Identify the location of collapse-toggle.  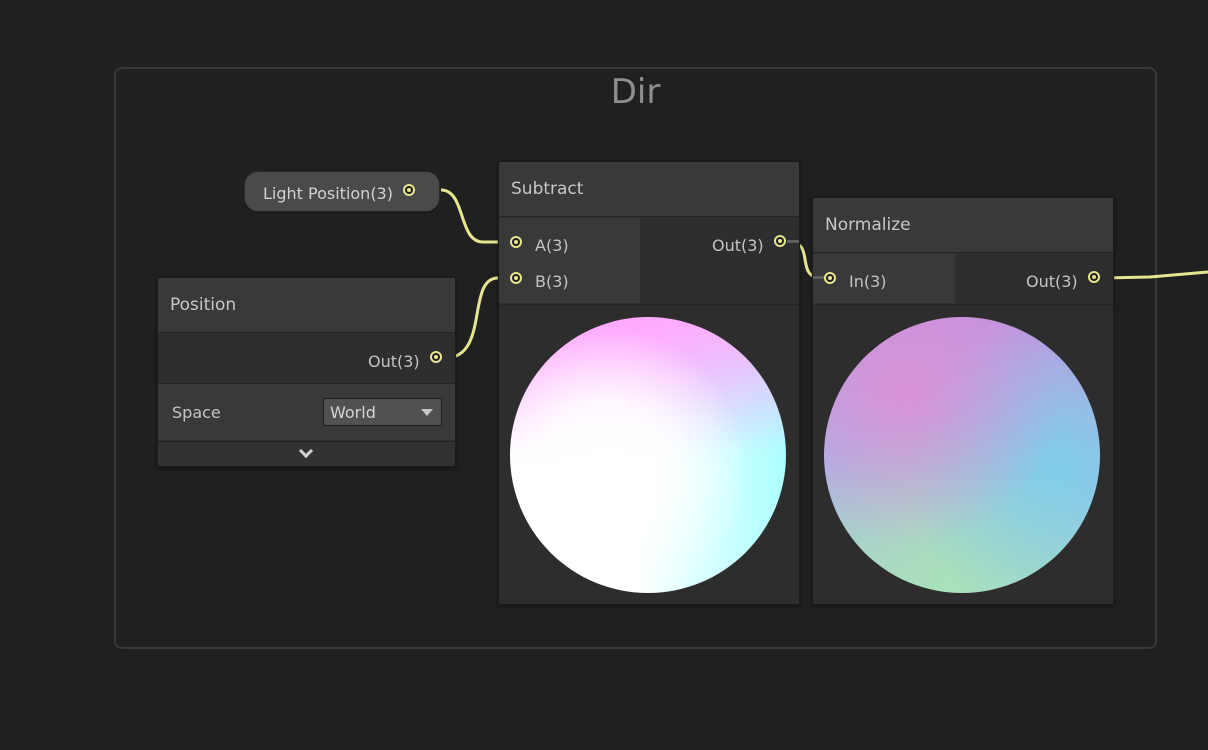
(306, 453).